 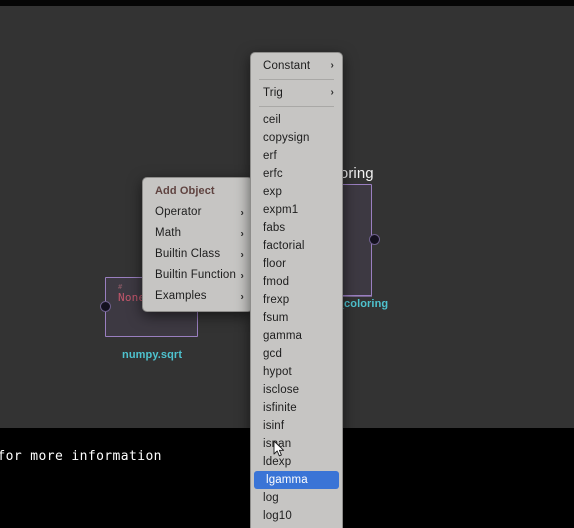 What do you see at coordinates (272, 192) in the screenshot?
I see `menu-item-label: exp` at bounding box center [272, 192].